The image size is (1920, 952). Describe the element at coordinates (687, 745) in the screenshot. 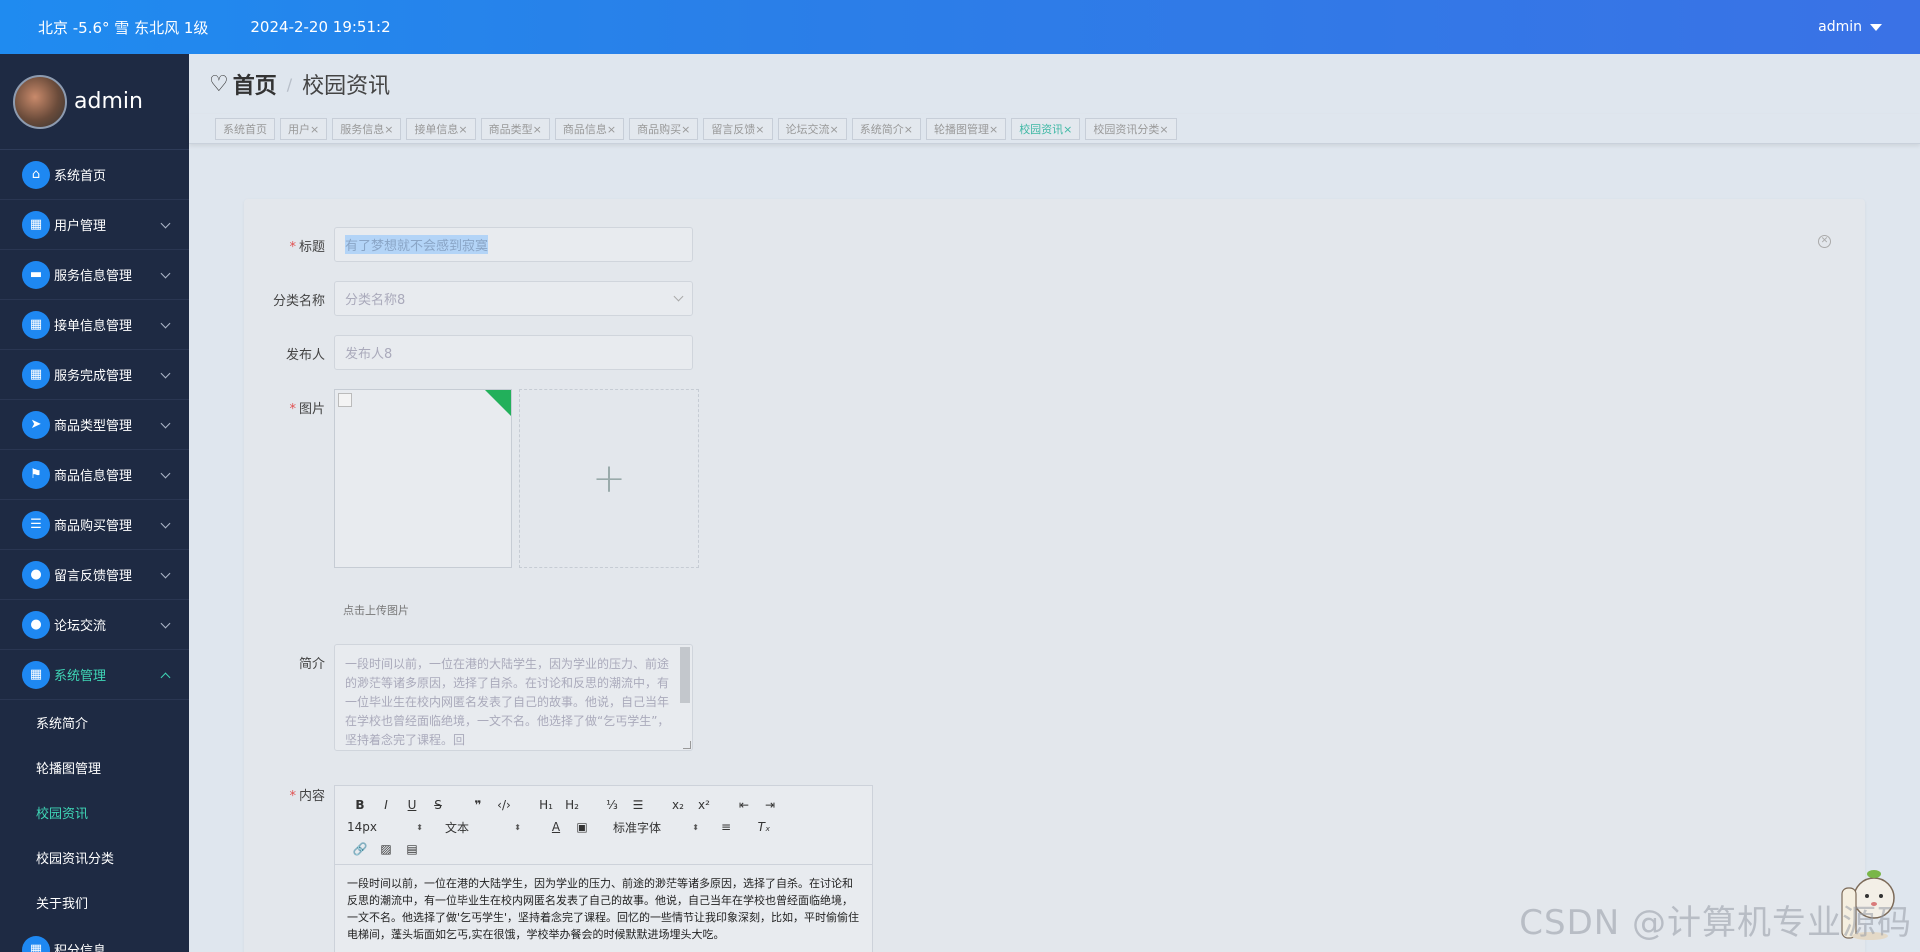

I see `resize-handle` at that location.